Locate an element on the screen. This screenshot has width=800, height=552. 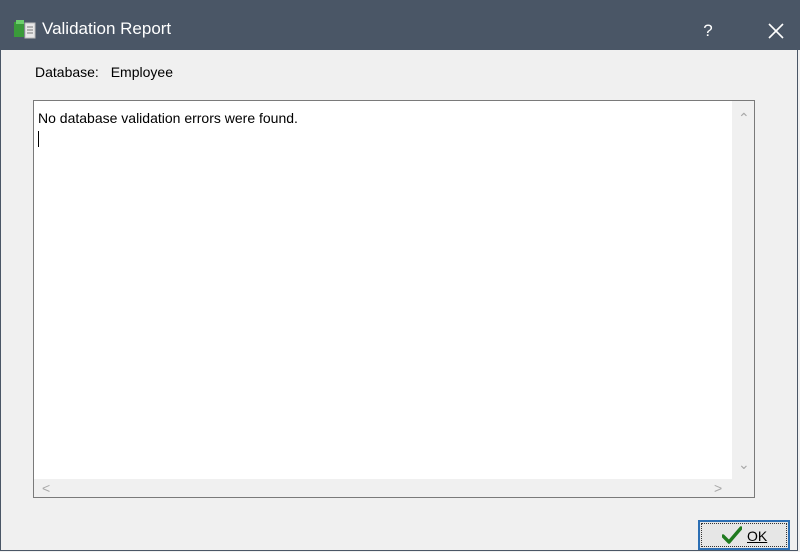
scrollbar-corner is located at coordinates (743, 488).